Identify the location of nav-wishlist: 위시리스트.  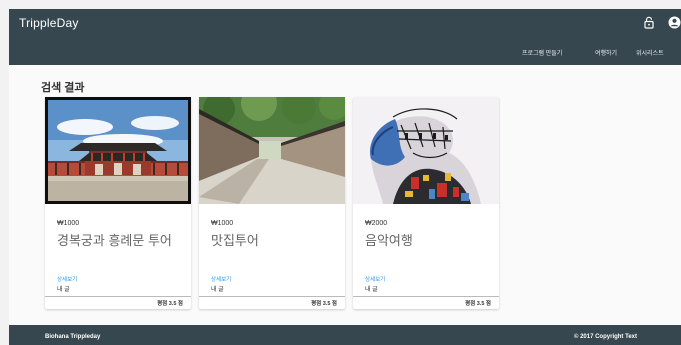
(650, 52).